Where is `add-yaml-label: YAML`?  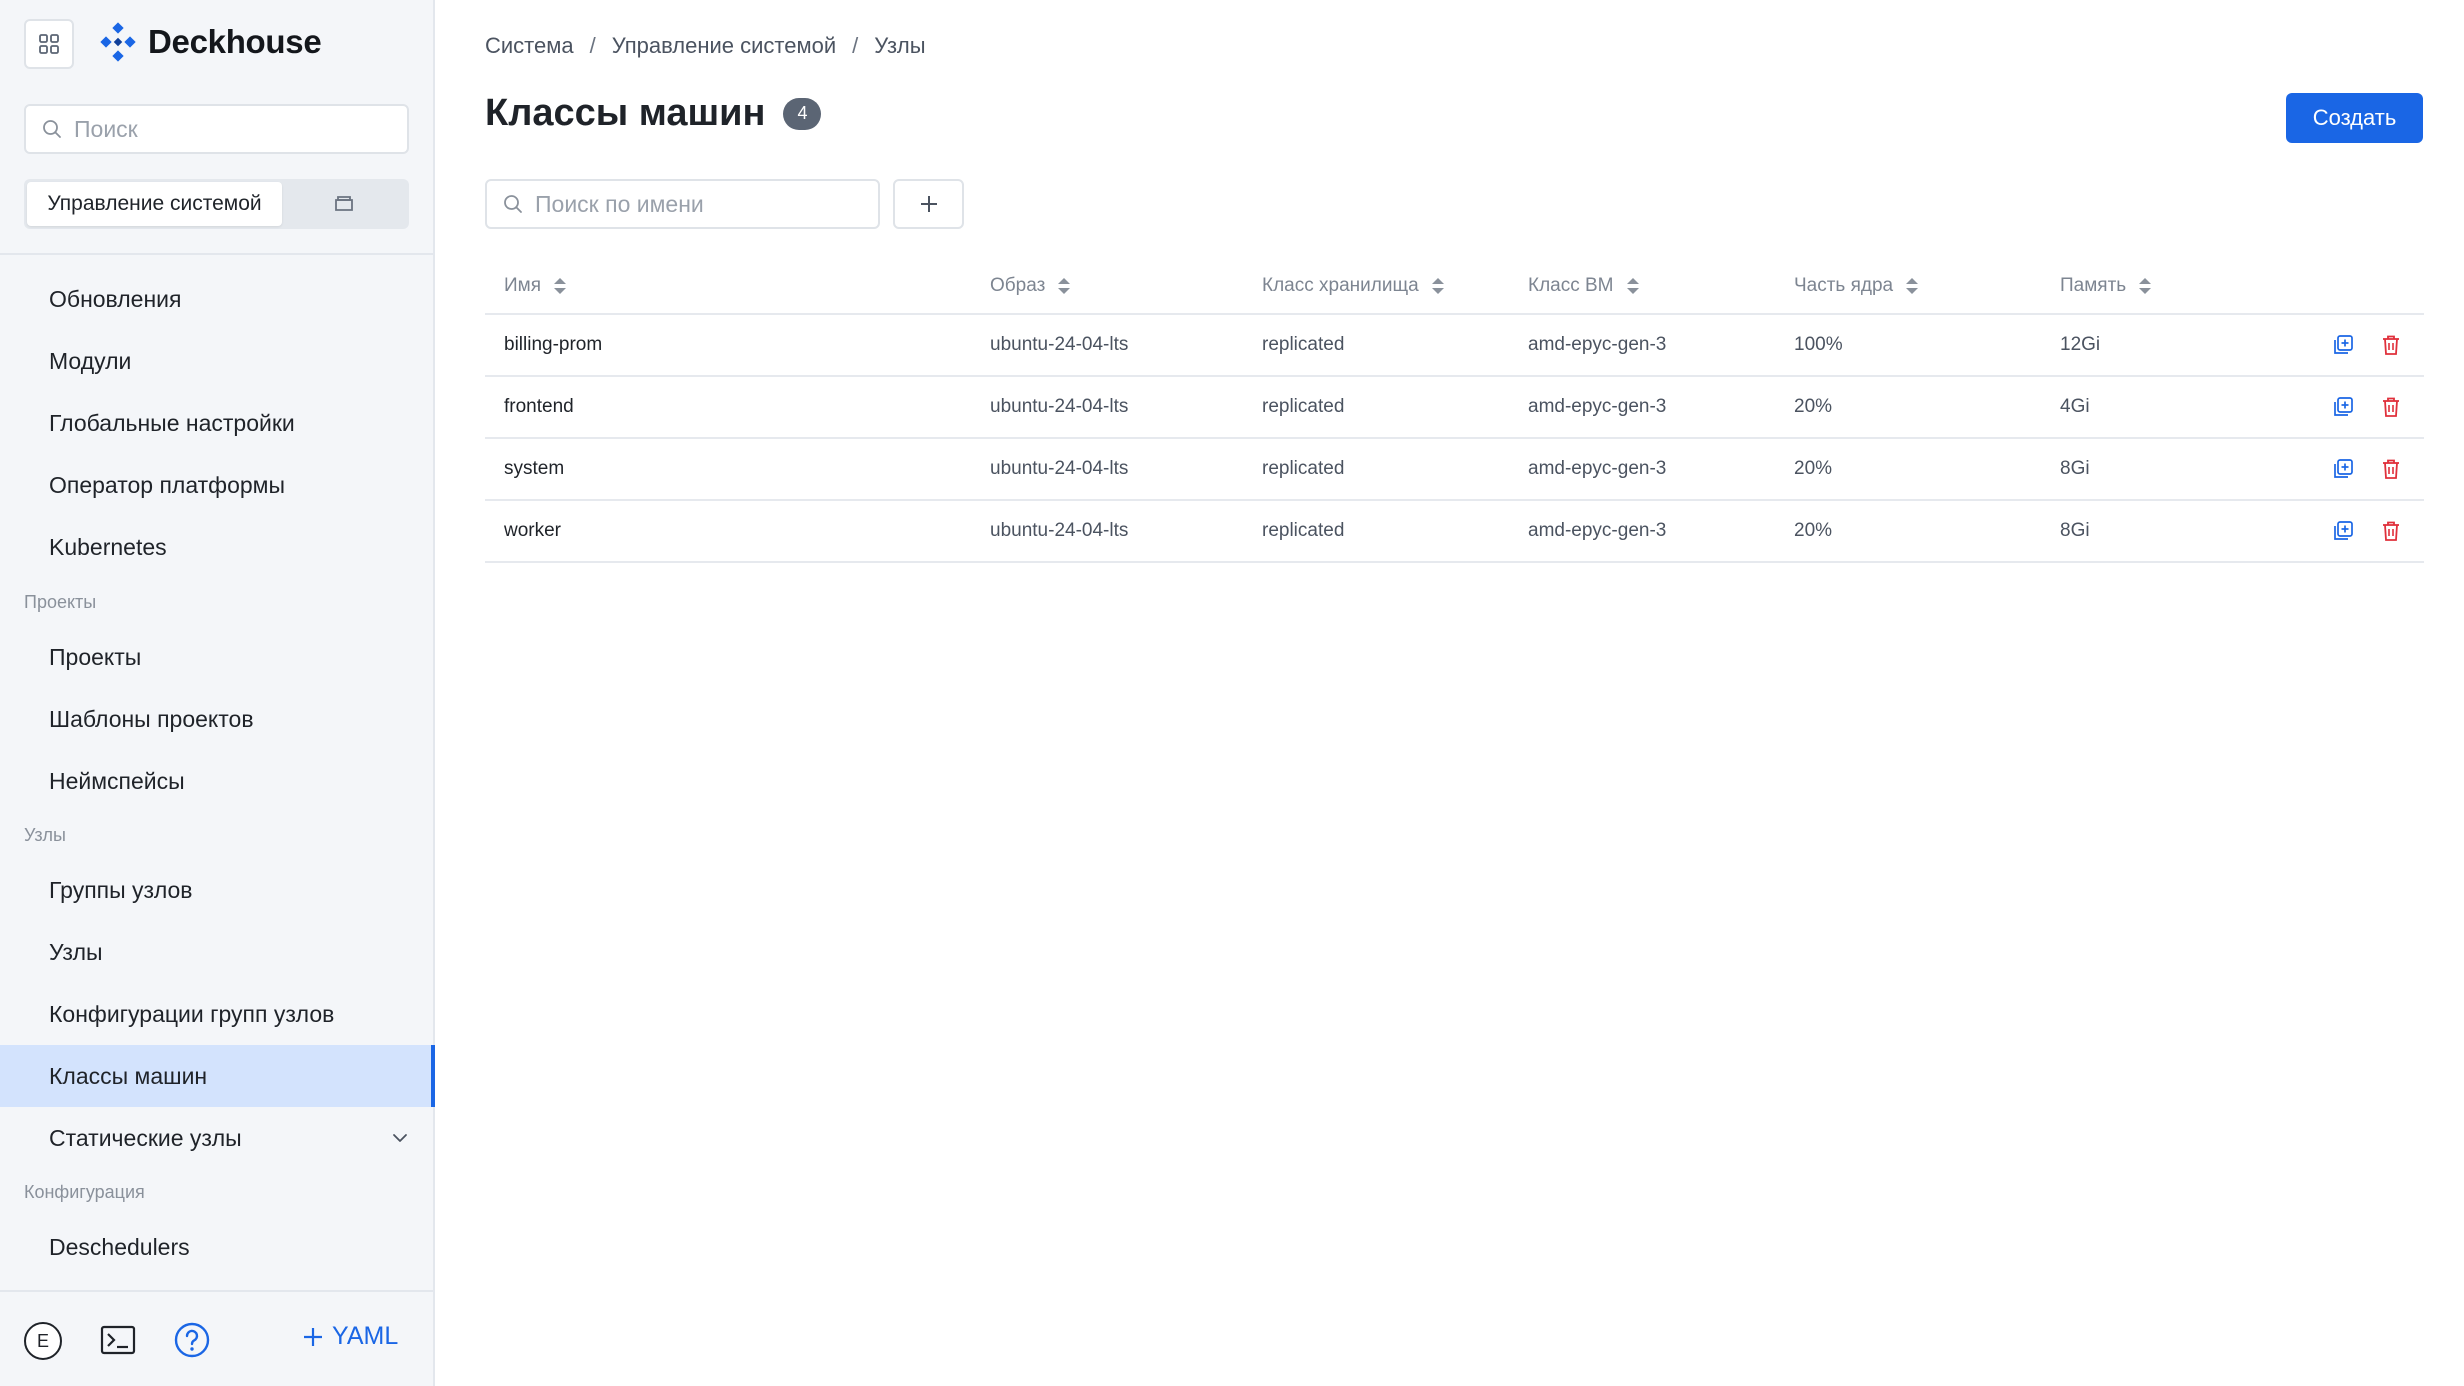 add-yaml-label: YAML is located at coordinates (365, 1336).